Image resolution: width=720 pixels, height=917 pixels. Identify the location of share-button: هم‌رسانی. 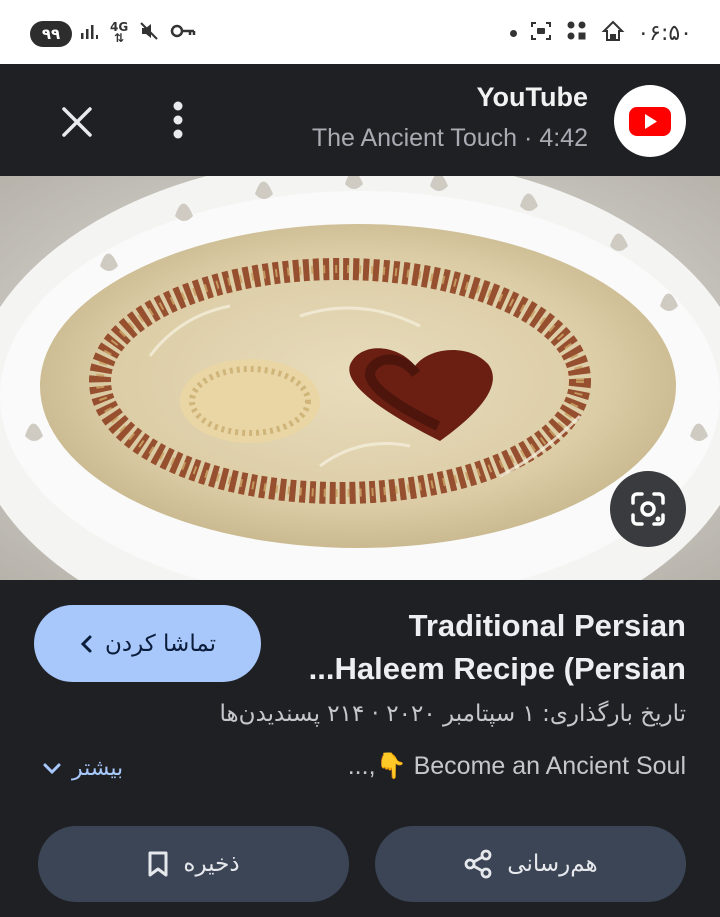
(530, 864).